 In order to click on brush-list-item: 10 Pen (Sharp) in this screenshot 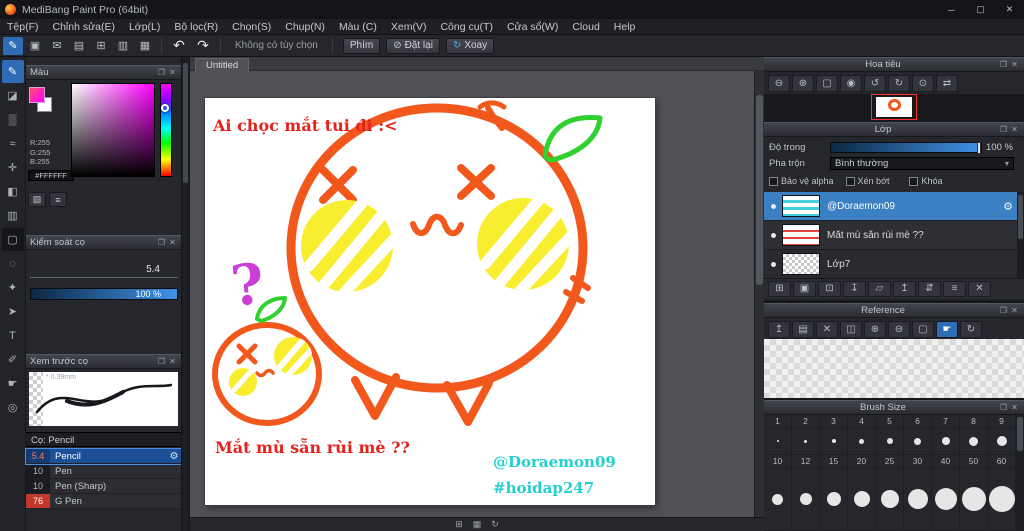, I will do `click(104, 486)`.